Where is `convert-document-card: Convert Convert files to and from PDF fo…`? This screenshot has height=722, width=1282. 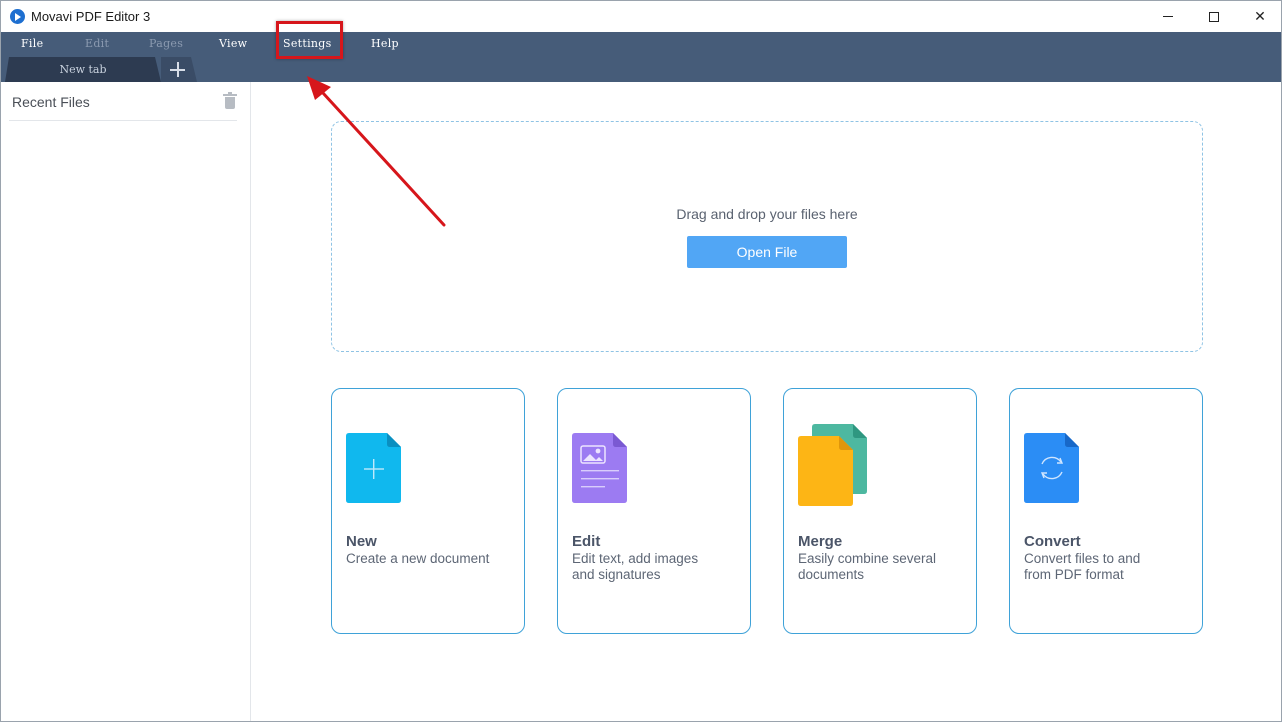 convert-document-card: Convert Convert files to and from PDF fo… is located at coordinates (1106, 511).